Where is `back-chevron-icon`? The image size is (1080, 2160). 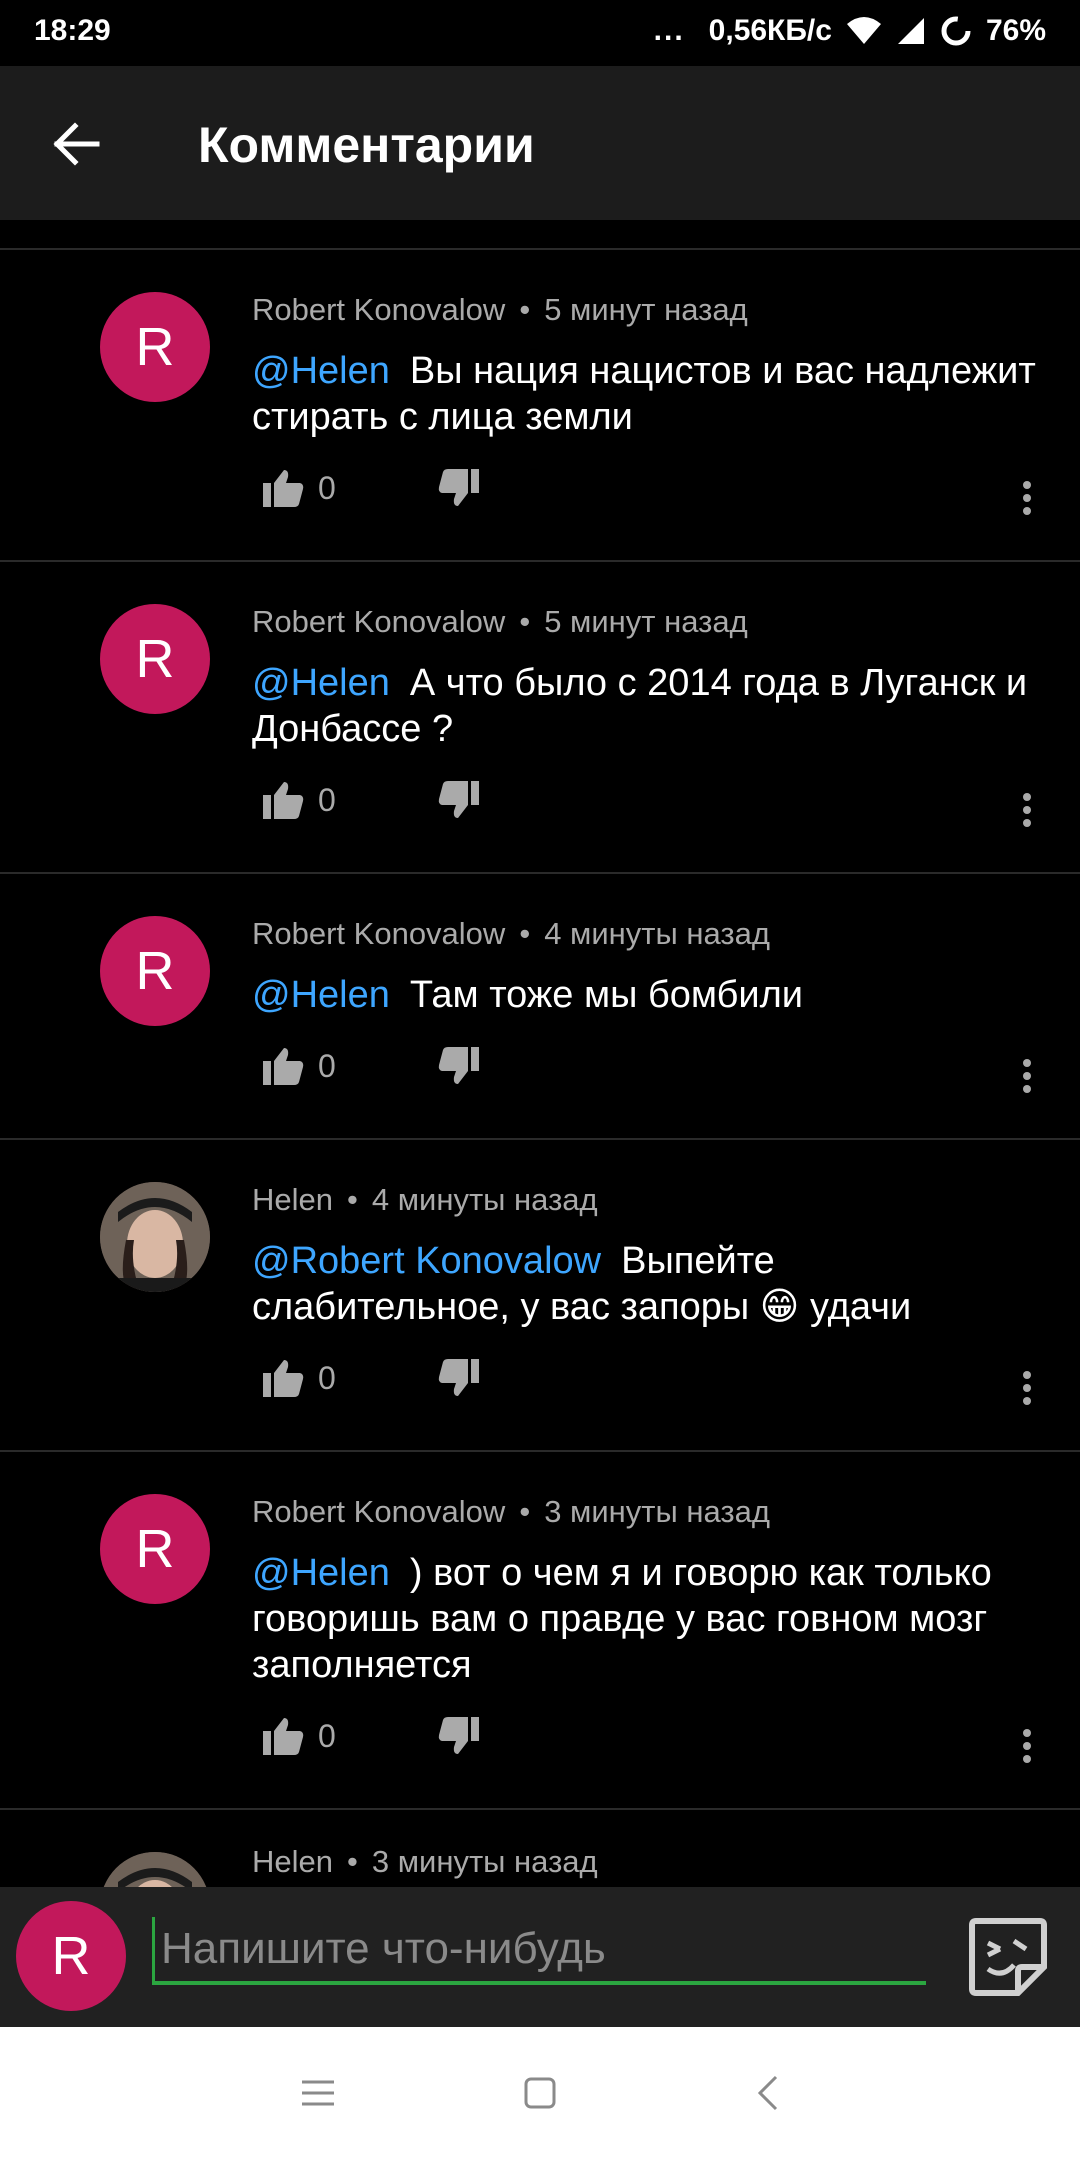 back-chevron-icon is located at coordinates (767, 2093).